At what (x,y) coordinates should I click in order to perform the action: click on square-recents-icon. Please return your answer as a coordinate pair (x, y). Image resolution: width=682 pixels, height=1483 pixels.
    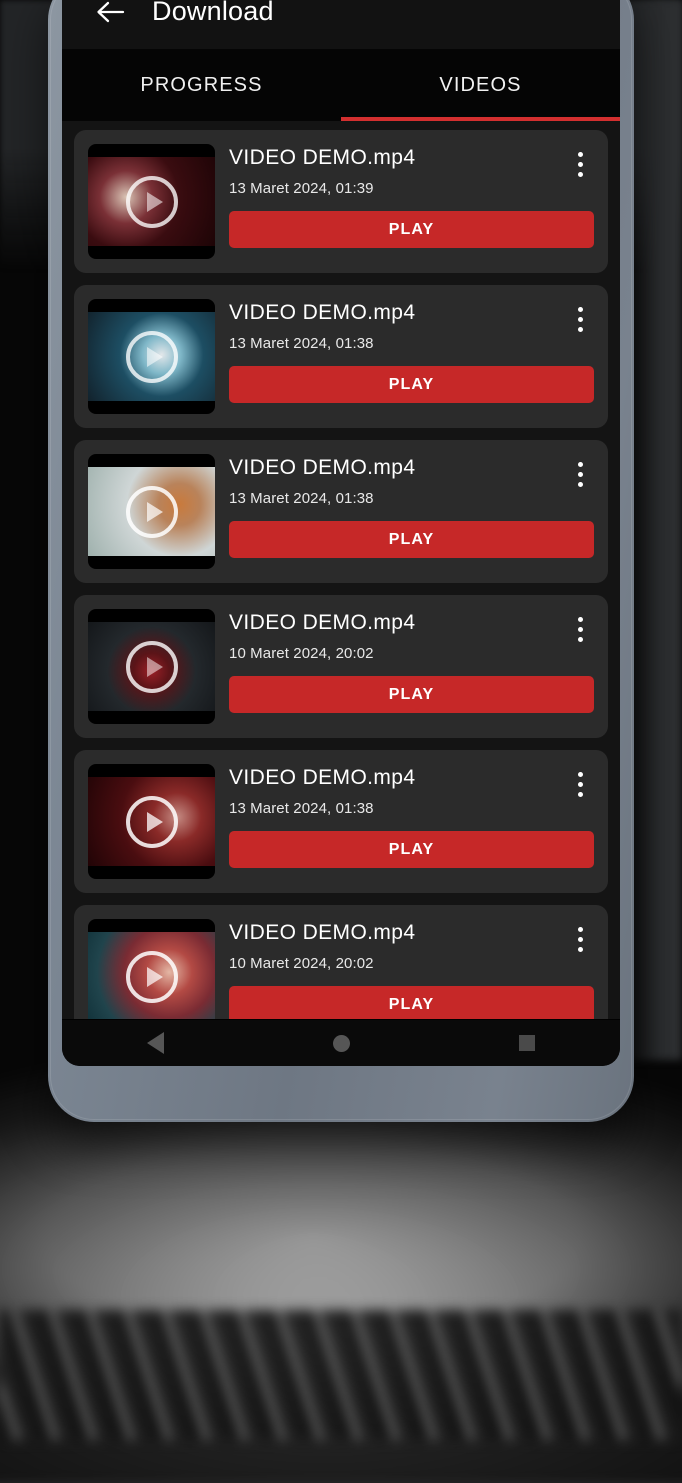
    Looking at the image, I should click on (527, 1043).